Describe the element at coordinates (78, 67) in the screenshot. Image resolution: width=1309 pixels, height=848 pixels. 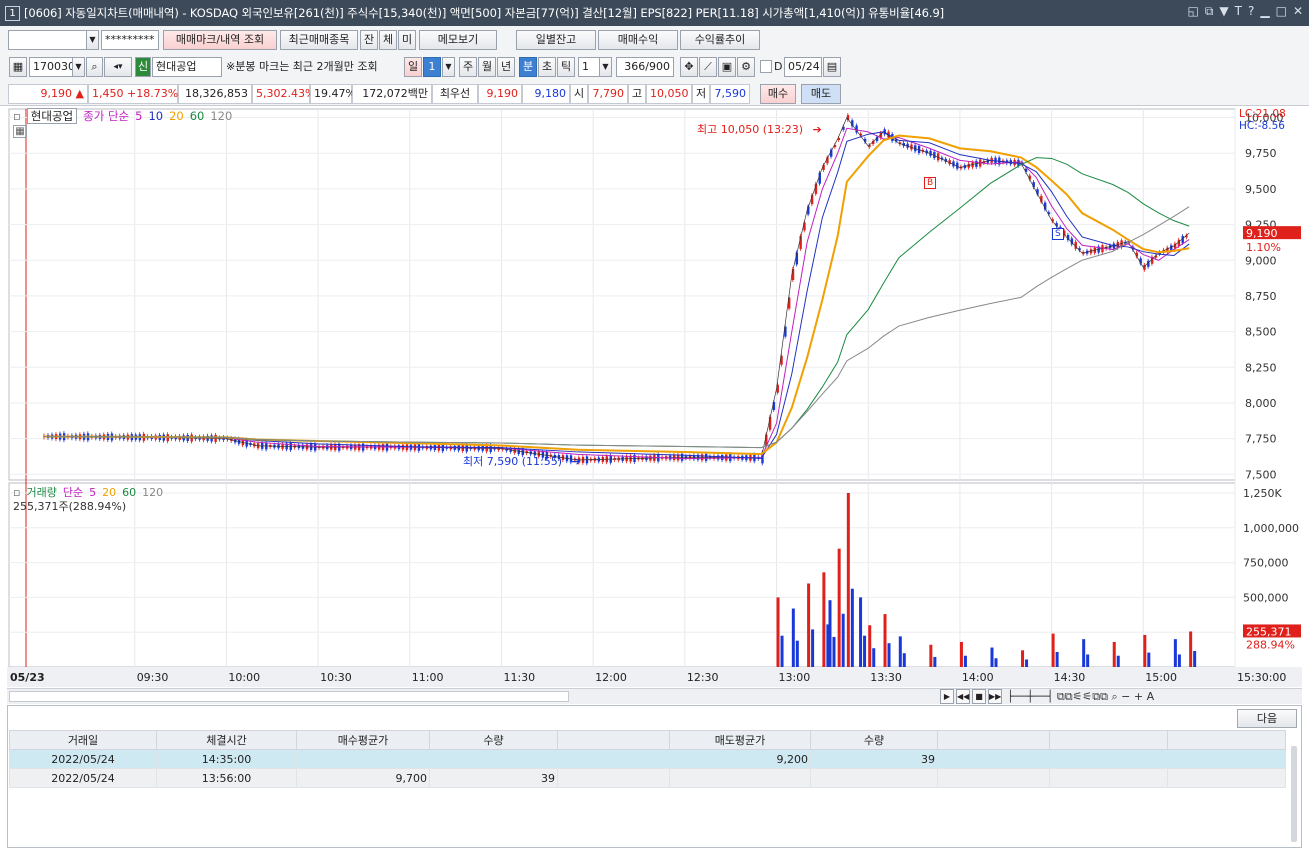
I see `code-chevron-down-icon: ▼` at that location.